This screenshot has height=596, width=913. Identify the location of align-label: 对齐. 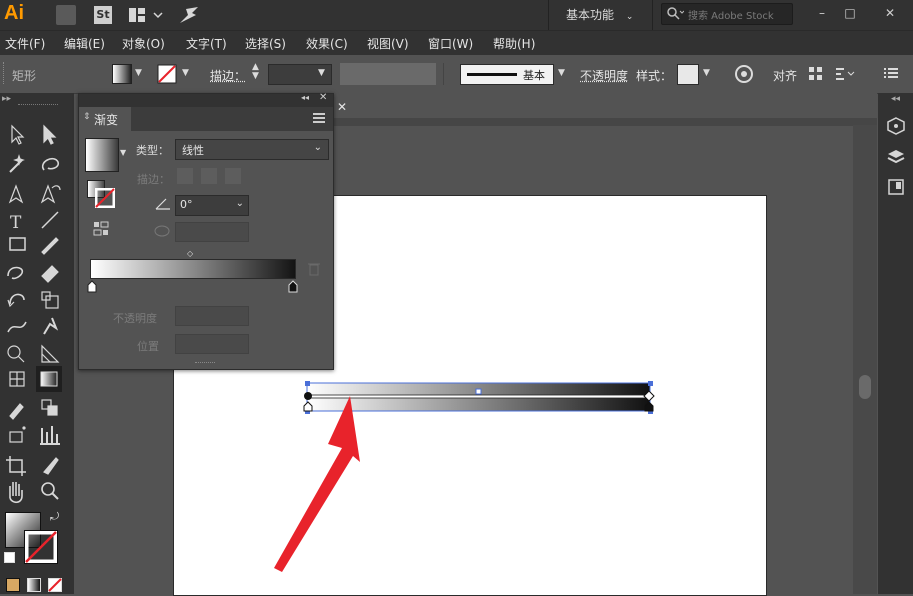
(785, 75).